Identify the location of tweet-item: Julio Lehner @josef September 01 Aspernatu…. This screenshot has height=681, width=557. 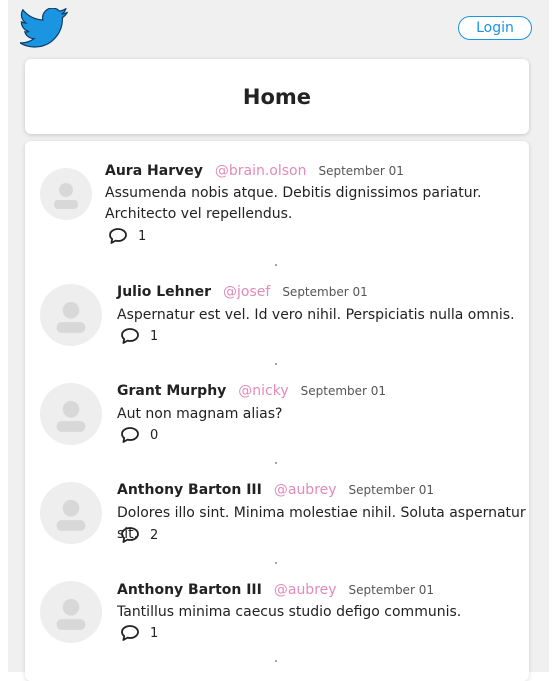
(277, 315).